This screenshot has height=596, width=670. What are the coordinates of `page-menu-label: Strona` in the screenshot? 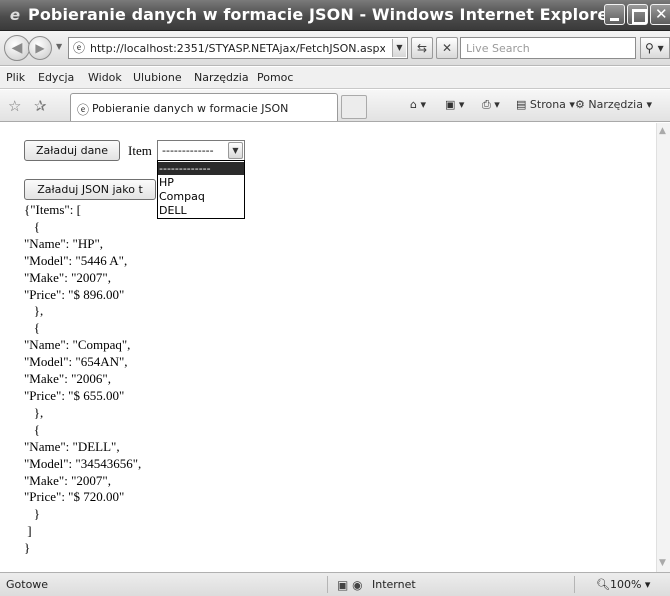 It's located at (547, 104).